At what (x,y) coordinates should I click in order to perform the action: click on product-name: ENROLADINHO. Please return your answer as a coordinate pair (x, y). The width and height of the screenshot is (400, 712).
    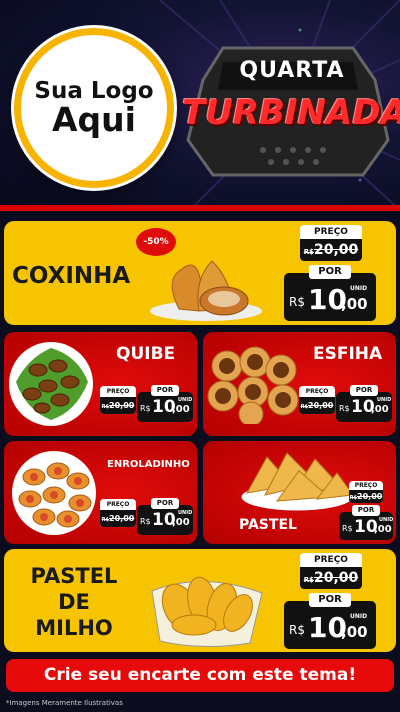
    Looking at the image, I should click on (148, 464).